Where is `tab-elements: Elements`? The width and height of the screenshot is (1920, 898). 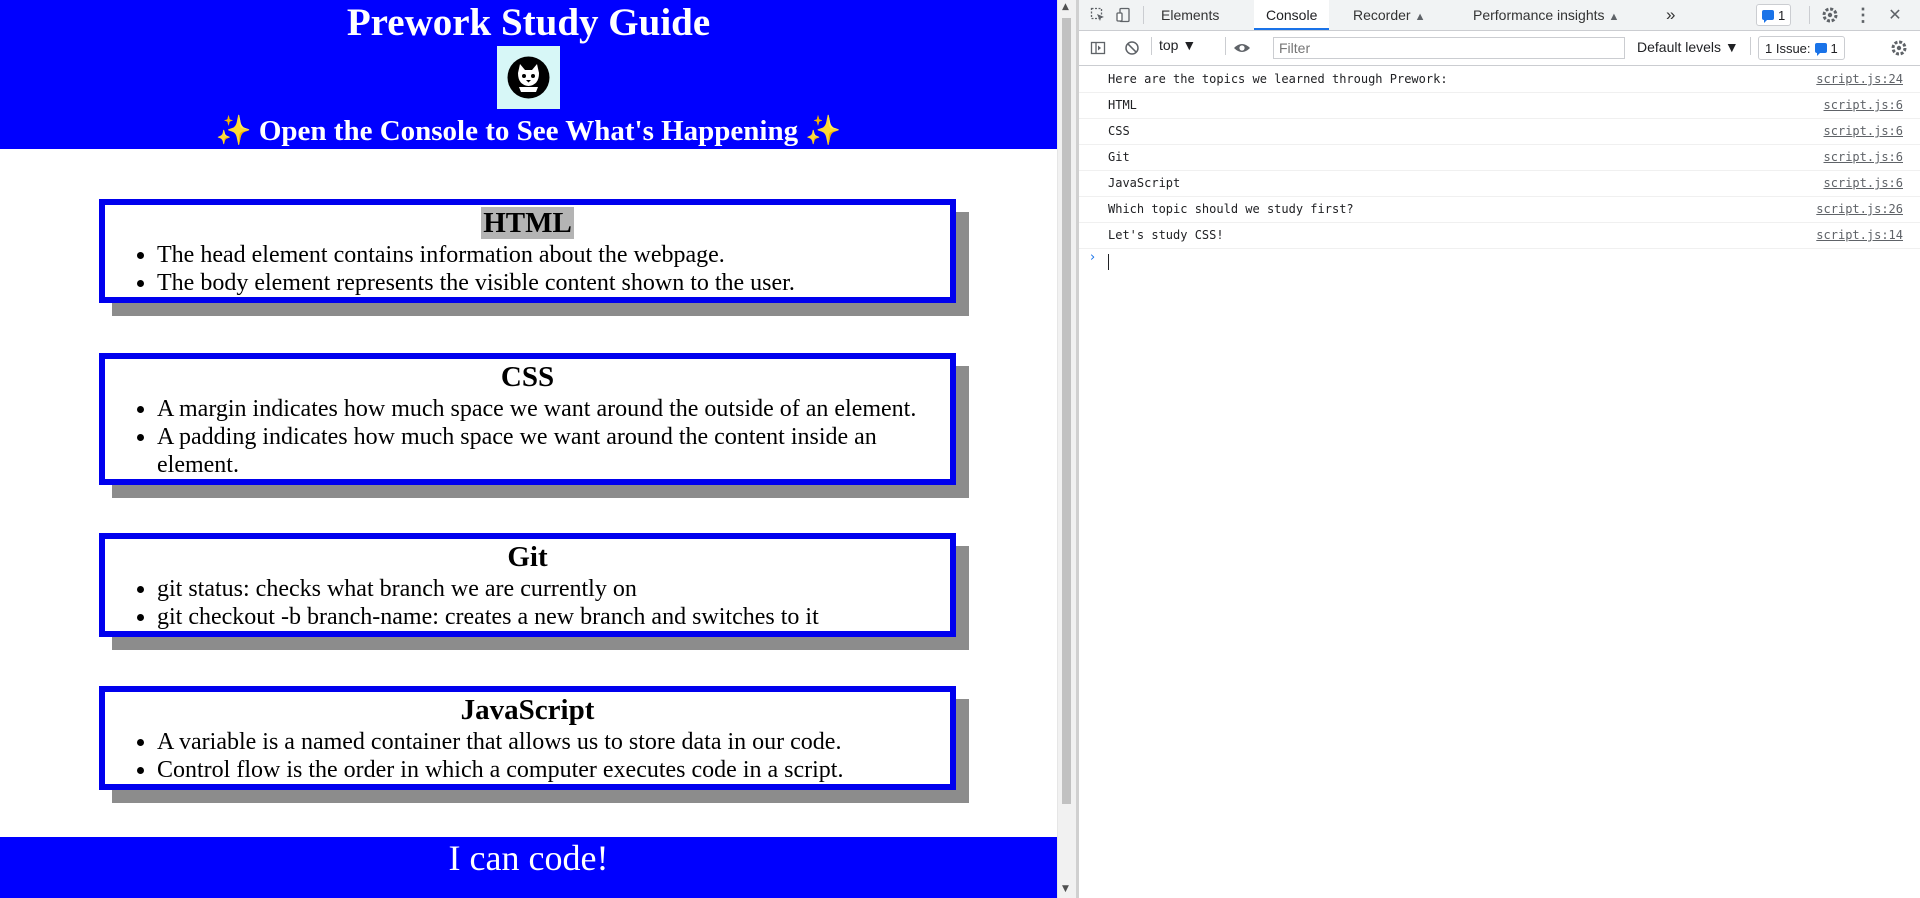 tab-elements: Elements is located at coordinates (1190, 15).